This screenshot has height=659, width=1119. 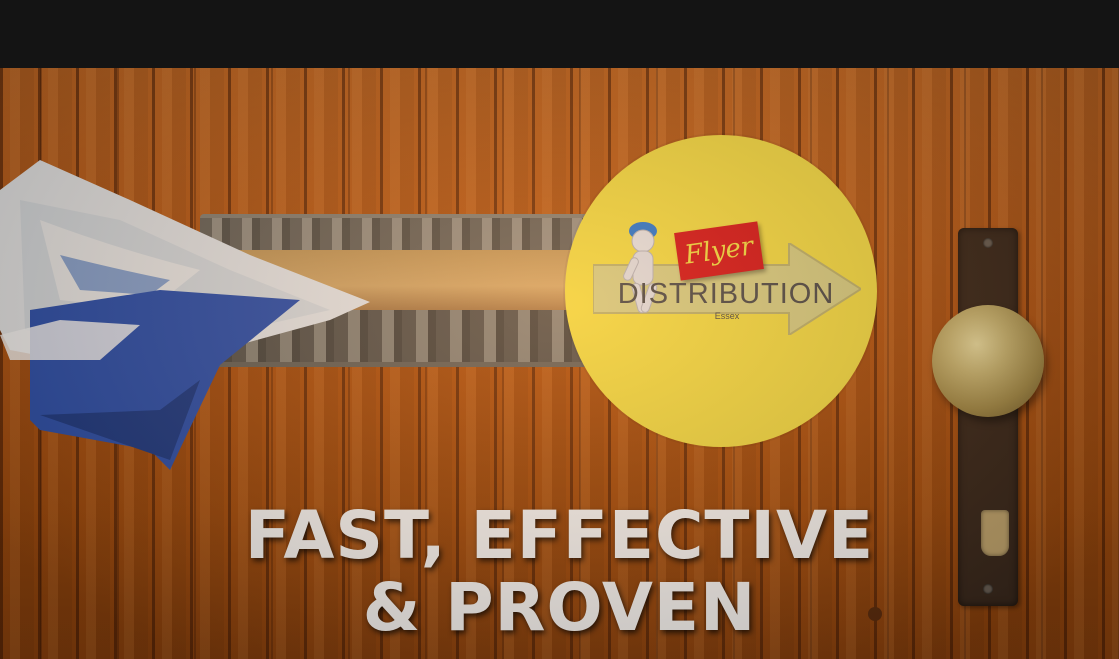 I want to click on flyer-distribution-logo: Flyer DISTRIBUTION Essex, so click(x=721, y=291).